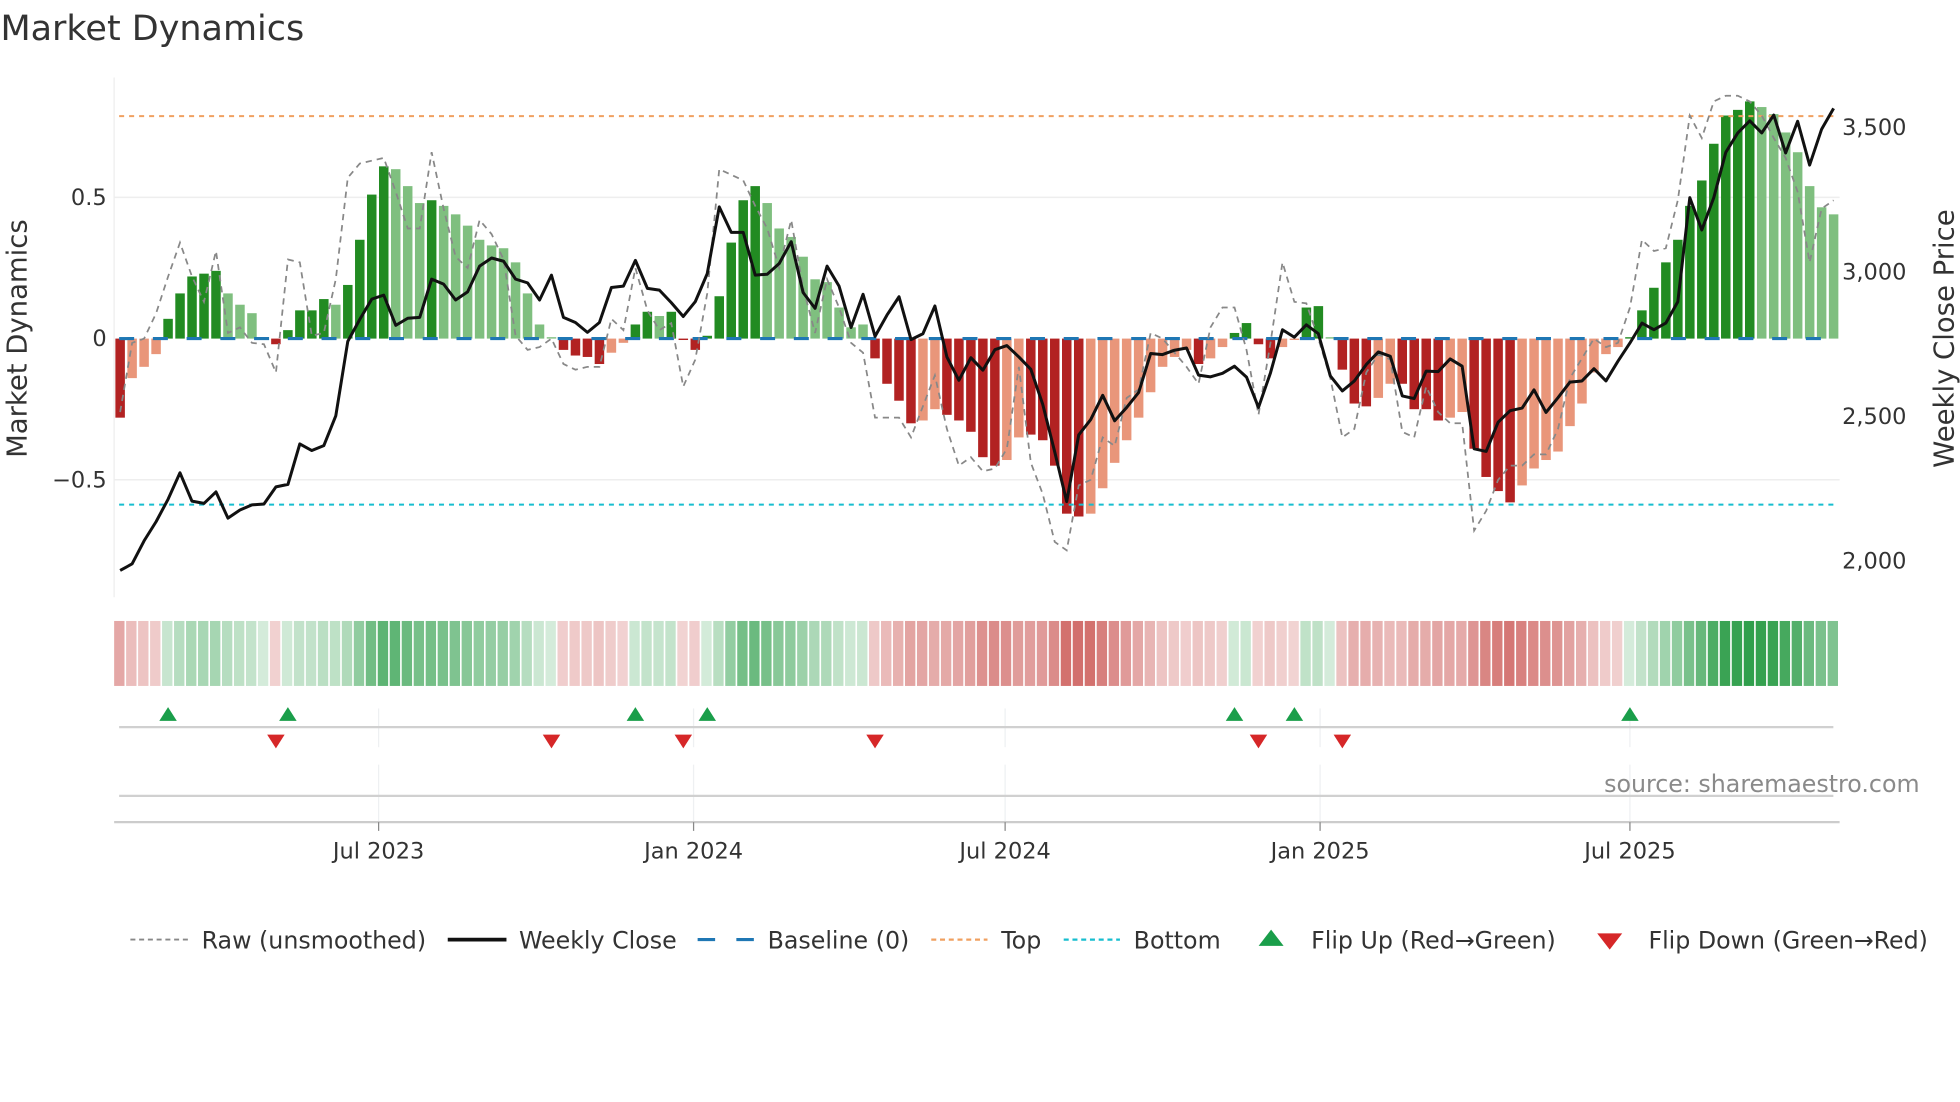  What do you see at coordinates (1142, 940) in the screenshot?
I see `legend-item-bottom: Bottom` at bounding box center [1142, 940].